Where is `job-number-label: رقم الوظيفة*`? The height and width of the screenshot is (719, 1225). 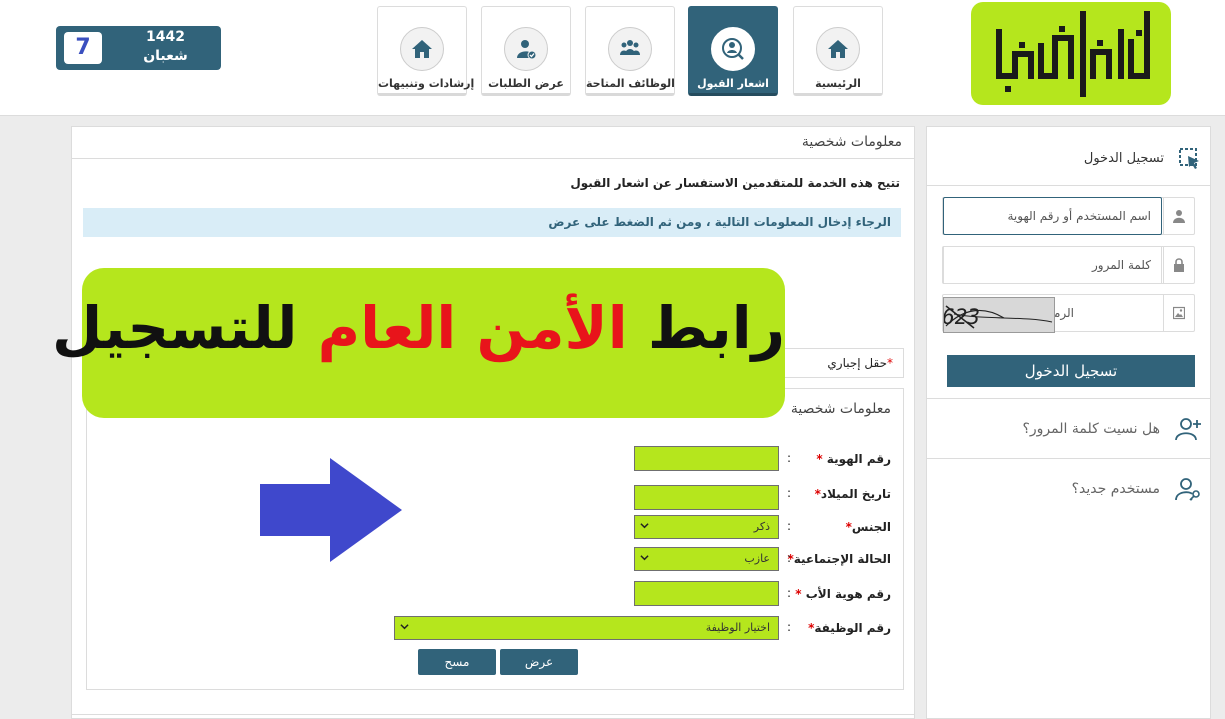 job-number-label: رقم الوظيفة* is located at coordinates (849, 628).